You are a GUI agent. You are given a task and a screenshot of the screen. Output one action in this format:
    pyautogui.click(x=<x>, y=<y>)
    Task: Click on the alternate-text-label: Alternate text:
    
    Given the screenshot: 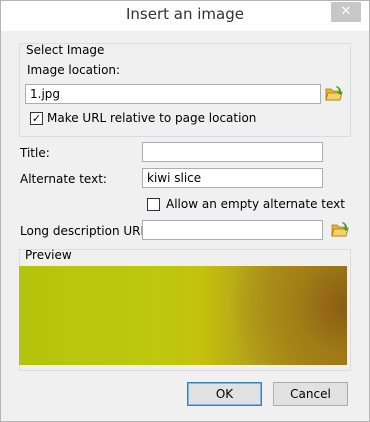 What is the action you would take?
    pyautogui.click(x=63, y=179)
    